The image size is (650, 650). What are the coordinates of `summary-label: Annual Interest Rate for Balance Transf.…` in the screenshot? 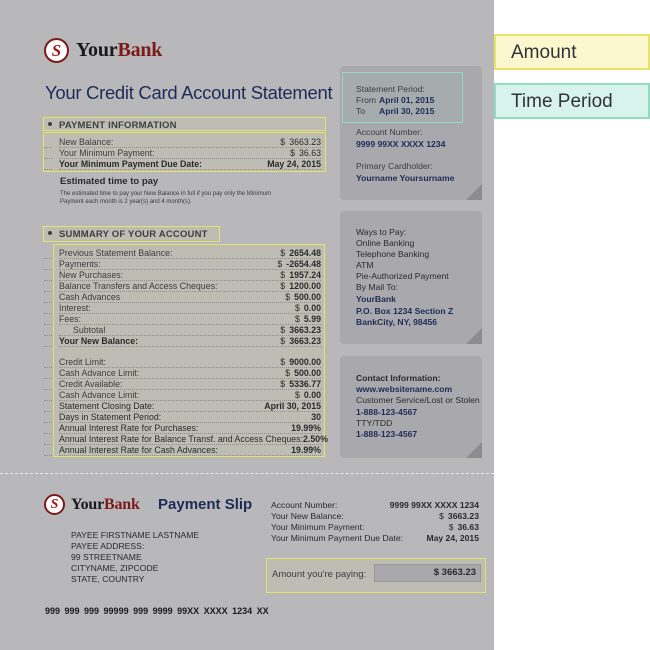 It's located at (181, 439).